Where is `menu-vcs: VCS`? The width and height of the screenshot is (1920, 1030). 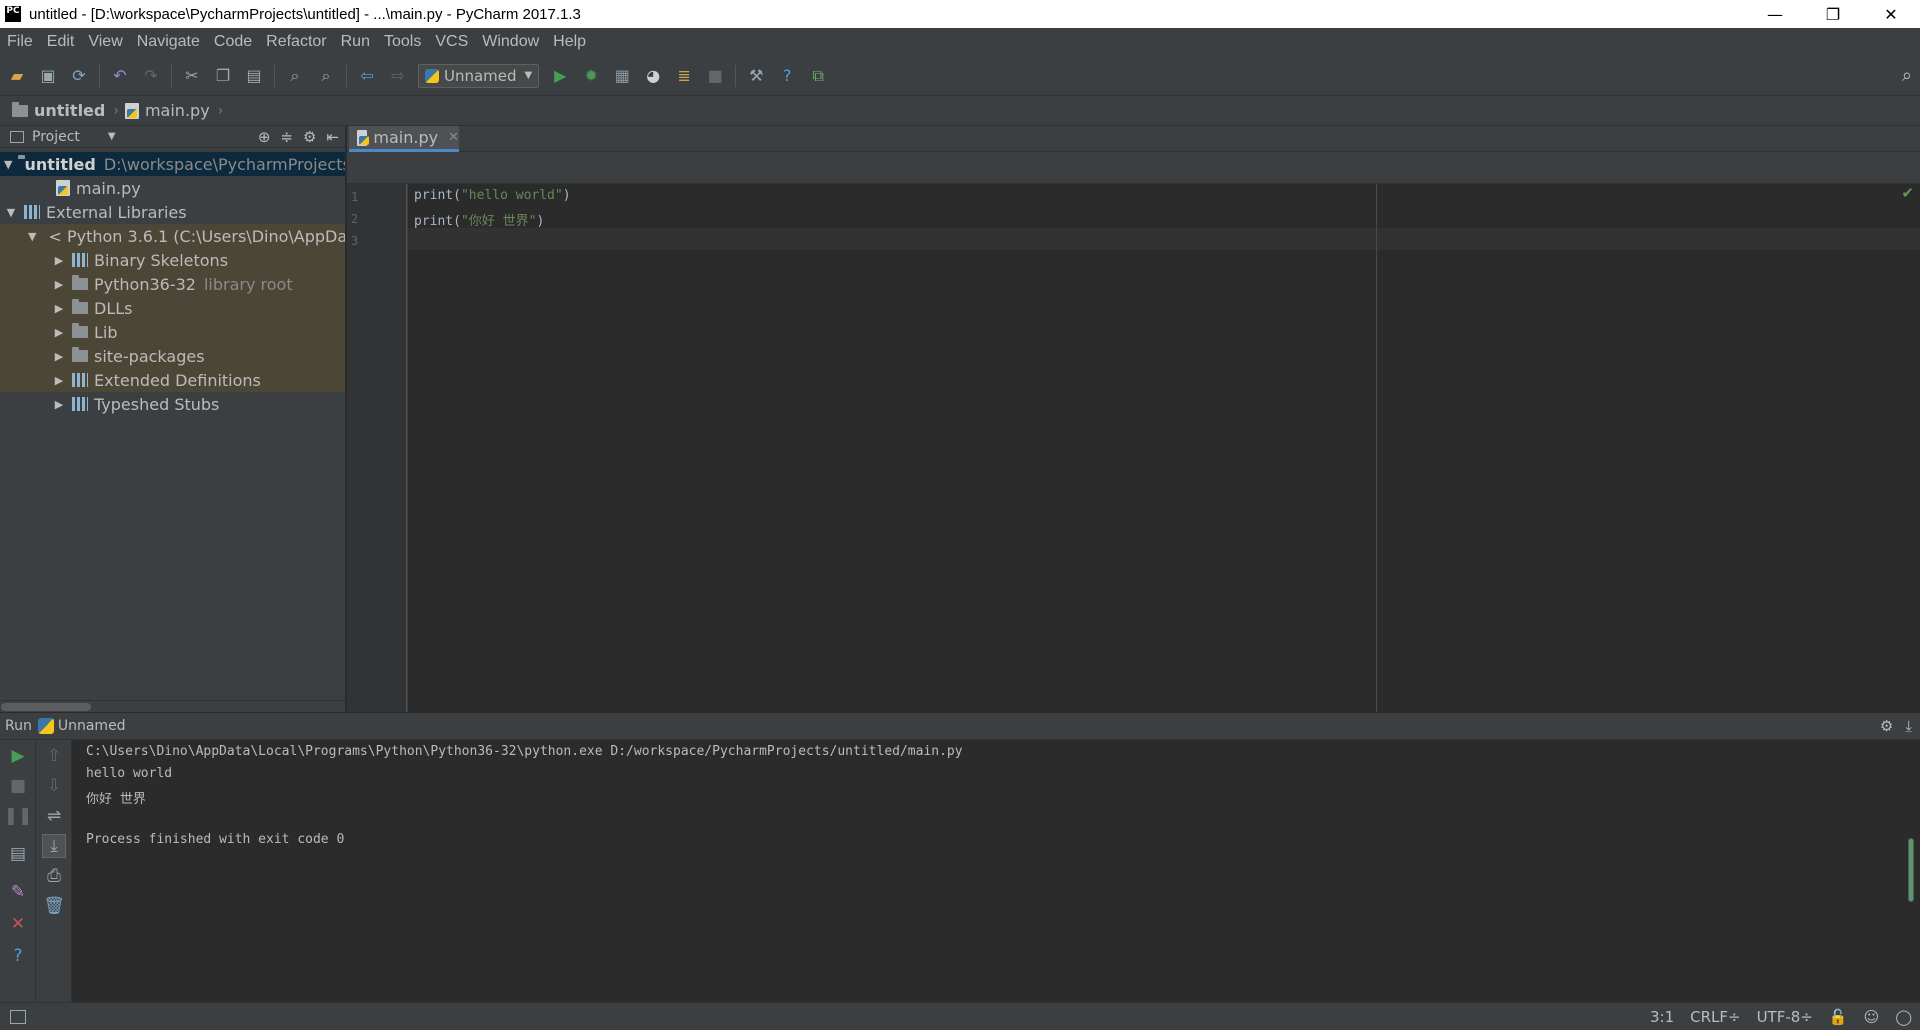
menu-vcs: VCS is located at coordinates (451, 42).